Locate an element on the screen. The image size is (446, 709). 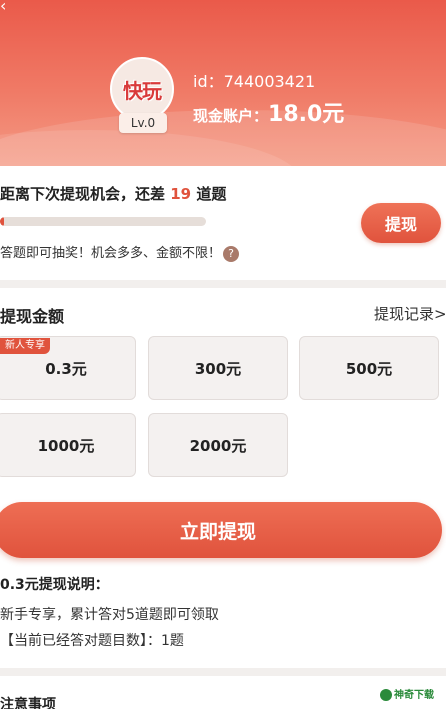
help-icon: ? is located at coordinates (231, 253).